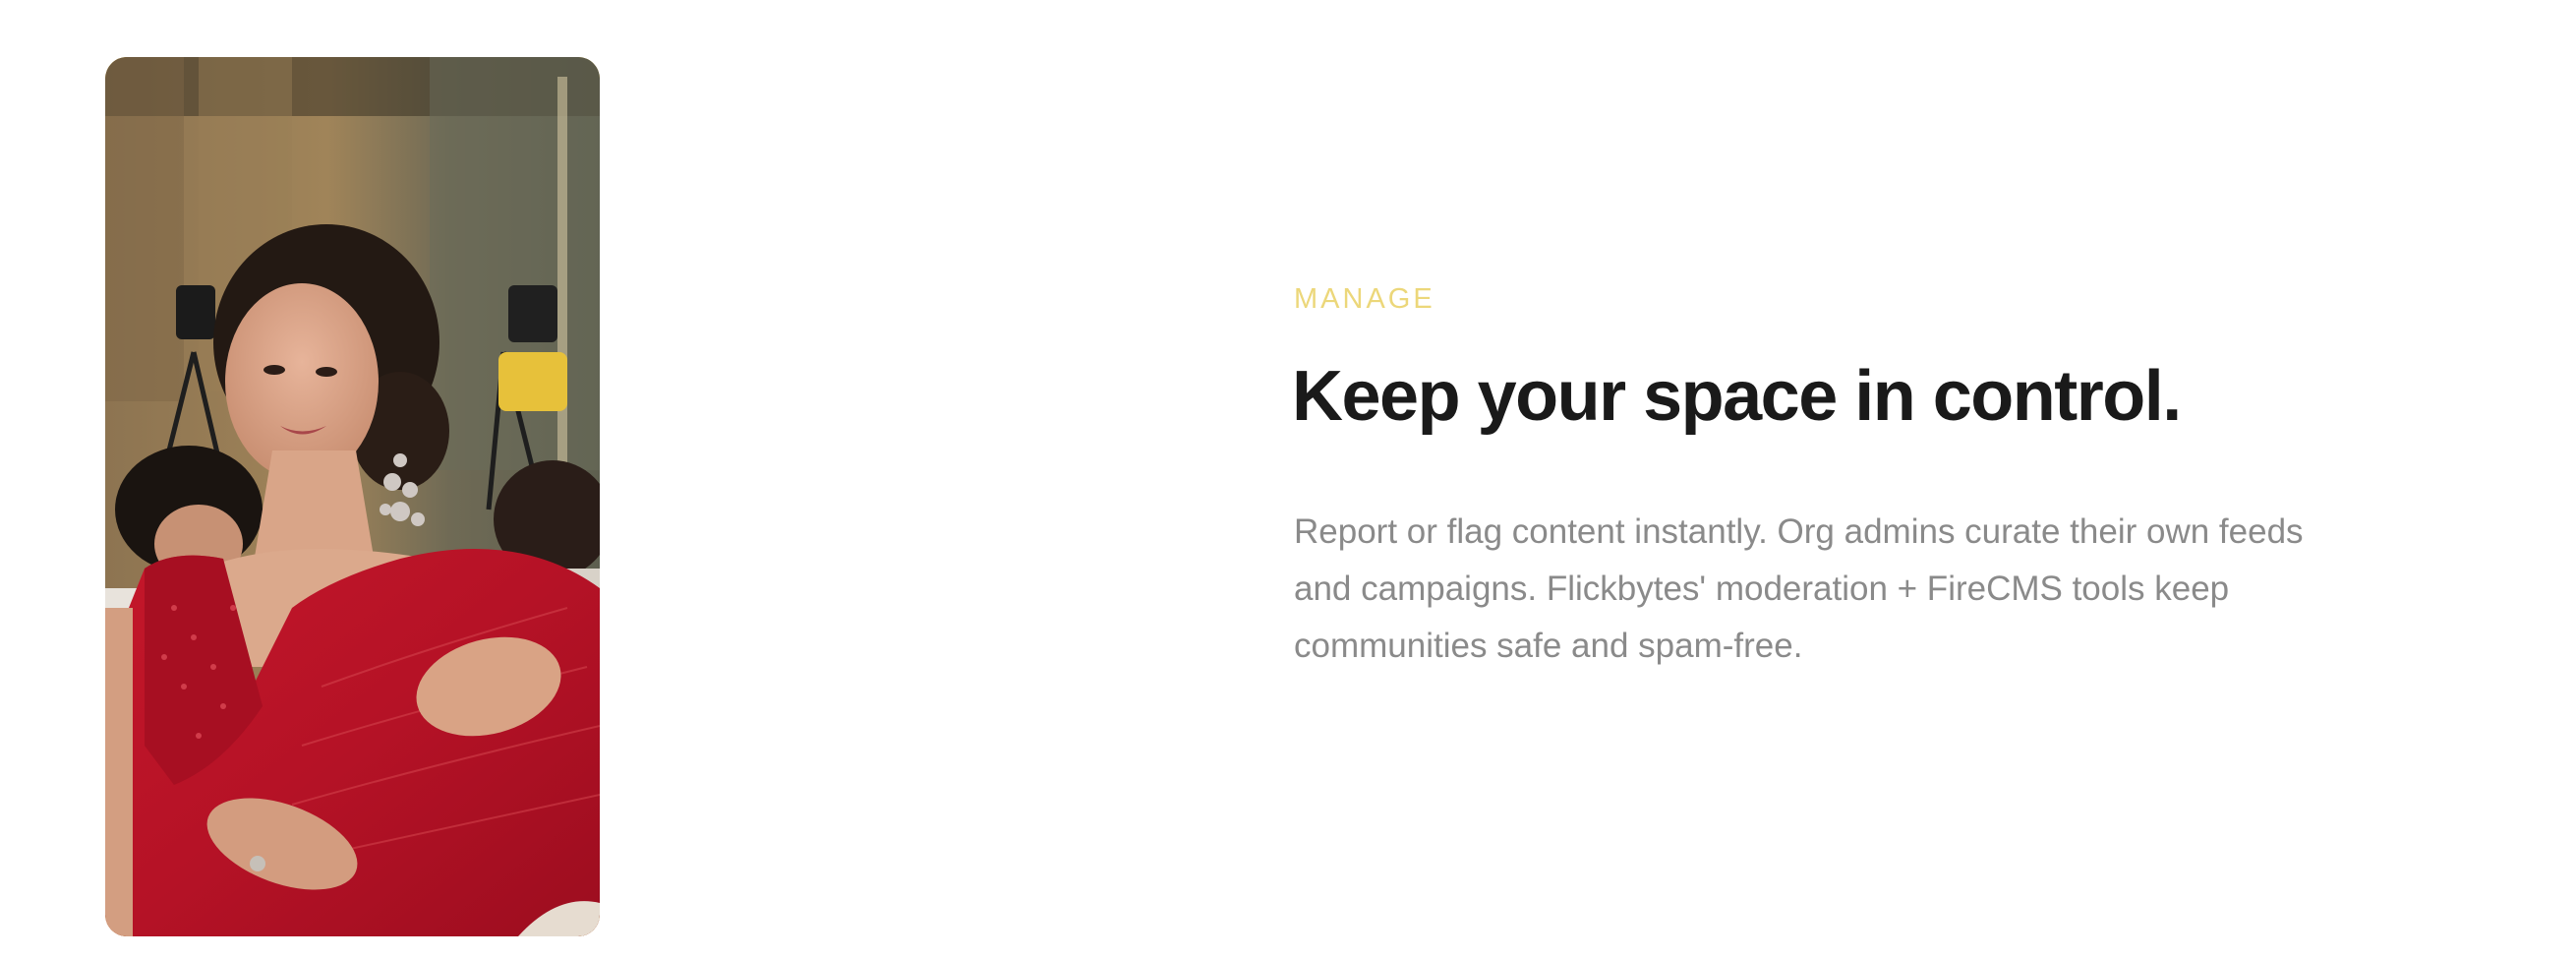 The image size is (2576, 960). What do you see at coordinates (1737, 396) in the screenshot?
I see `section-headline: Keep your space in control.` at bounding box center [1737, 396].